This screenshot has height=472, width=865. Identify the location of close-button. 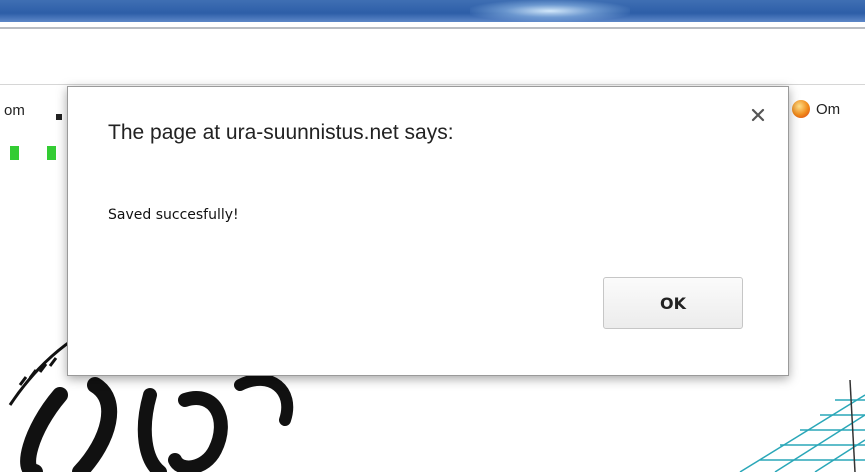
(758, 115).